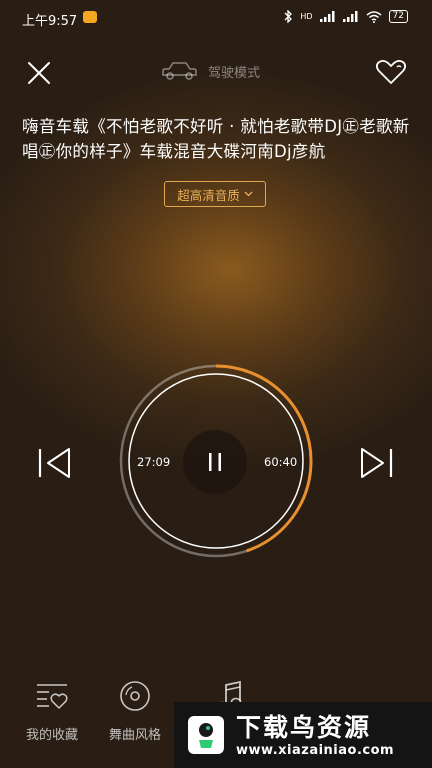 This screenshot has height=768, width=432. I want to click on total-time: 60:40, so click(281, 462).